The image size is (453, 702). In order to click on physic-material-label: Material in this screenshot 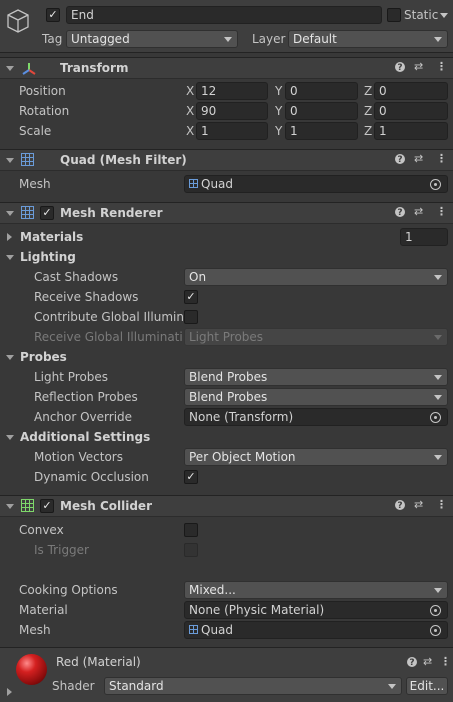, I will do `click(43, 610)`.